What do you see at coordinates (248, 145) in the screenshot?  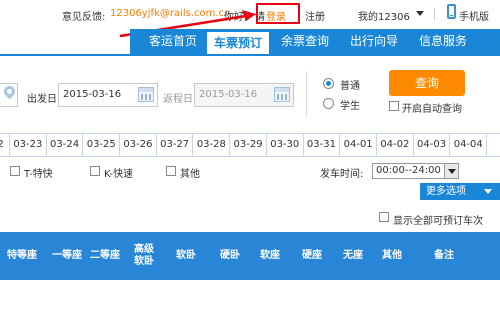 I see `date-strip-item: 03-29` at bounding box center [248, 145].